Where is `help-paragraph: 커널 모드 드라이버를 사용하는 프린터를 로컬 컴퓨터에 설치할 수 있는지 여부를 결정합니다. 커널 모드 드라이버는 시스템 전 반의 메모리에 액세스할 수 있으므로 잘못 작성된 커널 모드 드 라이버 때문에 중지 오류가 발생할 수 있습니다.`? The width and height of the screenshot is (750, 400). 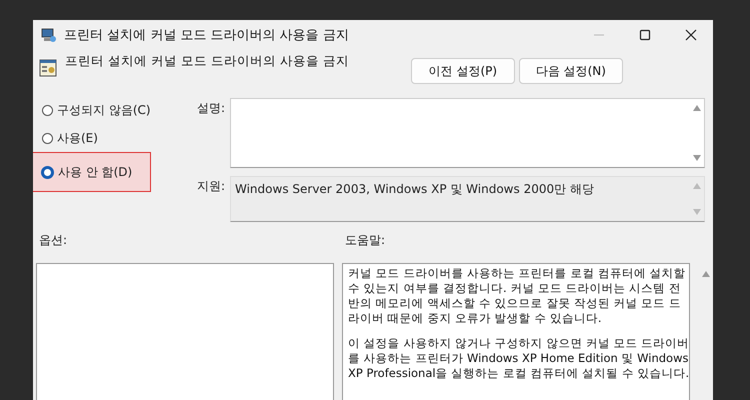
help-paragraph: 커널 모드 드라이버를 사용하는 프린터를 로컬 컴퓨터에 설치할 수 있는지 여부를 결정합니다. 커널 모드 드라이버는 시스템 전 반의 메모리에 액세스할 수 있으므로 잘못 작성된 커널 모드 드 라이버 때문에 중지 오류가 발생할 수 있습니다. is located at coordinates (516, 296).